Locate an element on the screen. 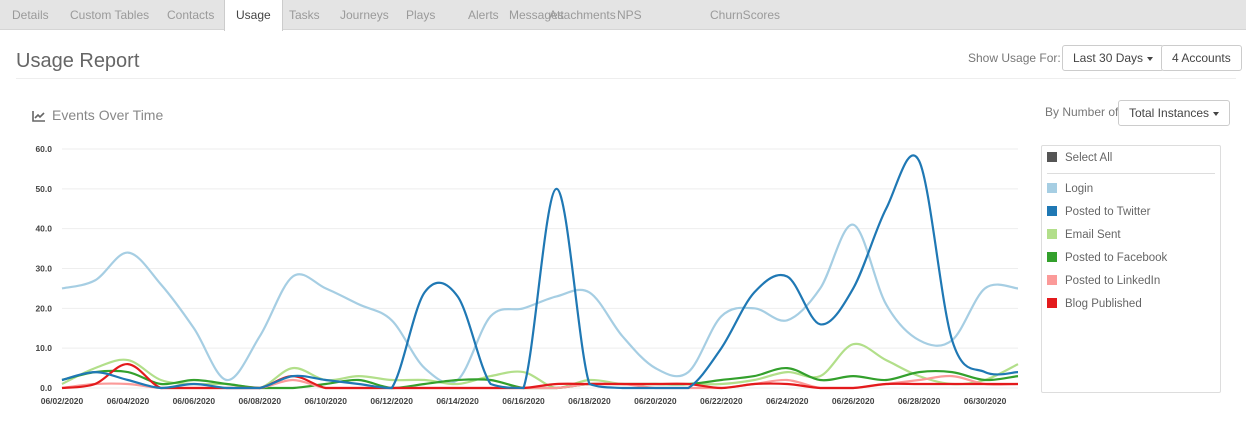 Image resolution: width=1246 pixels, height=423 pixels. legend-item-login: Login is located at coordinates (1070, 189).